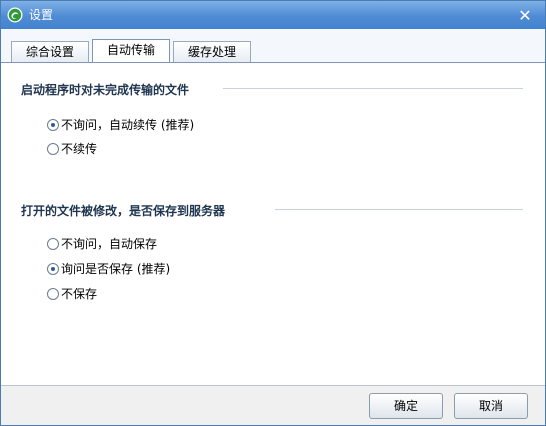 Image resolution: width=546 pixels, height=426 pixels. I want to click on tab-auto-transfer: 自动传输, so click(131, 50).